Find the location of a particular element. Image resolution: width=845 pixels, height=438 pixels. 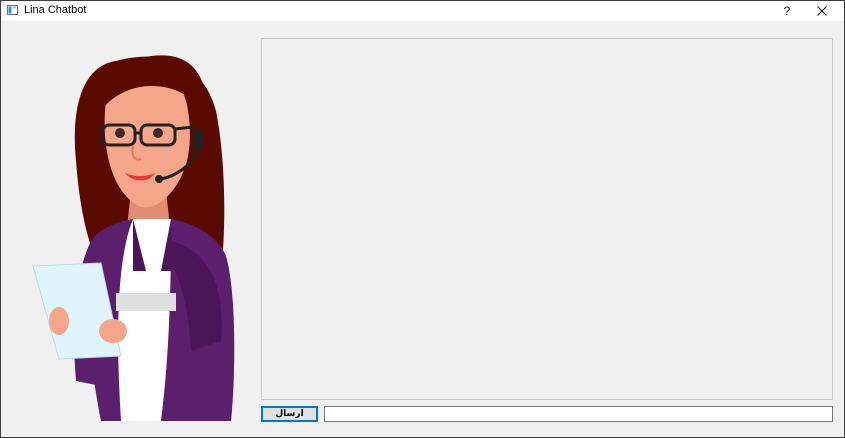

app-window-icon is located at coordinates (12, 10).